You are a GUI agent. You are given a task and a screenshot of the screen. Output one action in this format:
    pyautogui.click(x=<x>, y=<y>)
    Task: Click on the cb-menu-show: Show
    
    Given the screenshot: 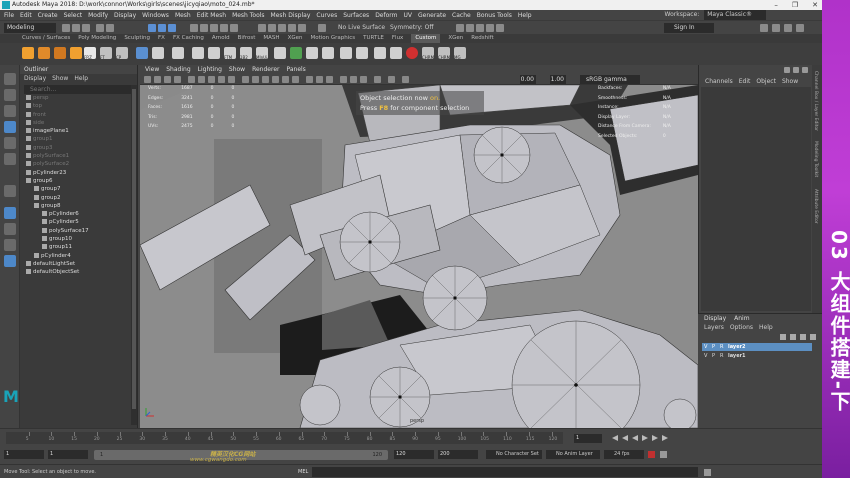 What is the action you would take?
    pyautogui.click(x=790, y=81)
    